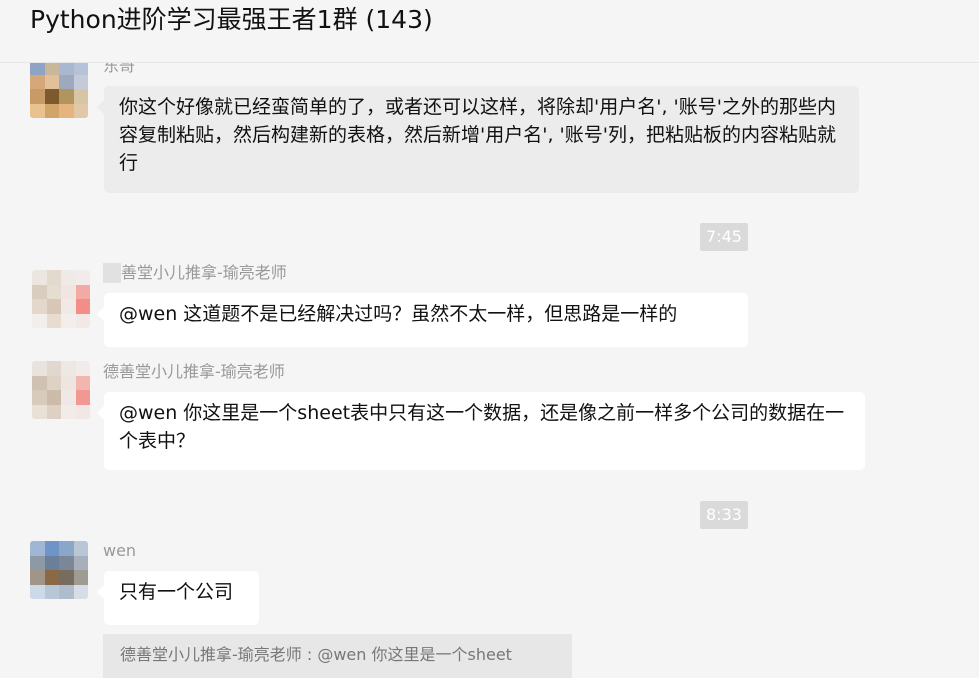 The image size is (979, 678). What do you see at coordinates (204, 272) in the screenshot?
I see `sender-name: 善堂小儿推拿-瑜亮老师` at bounding box center [204, 272].